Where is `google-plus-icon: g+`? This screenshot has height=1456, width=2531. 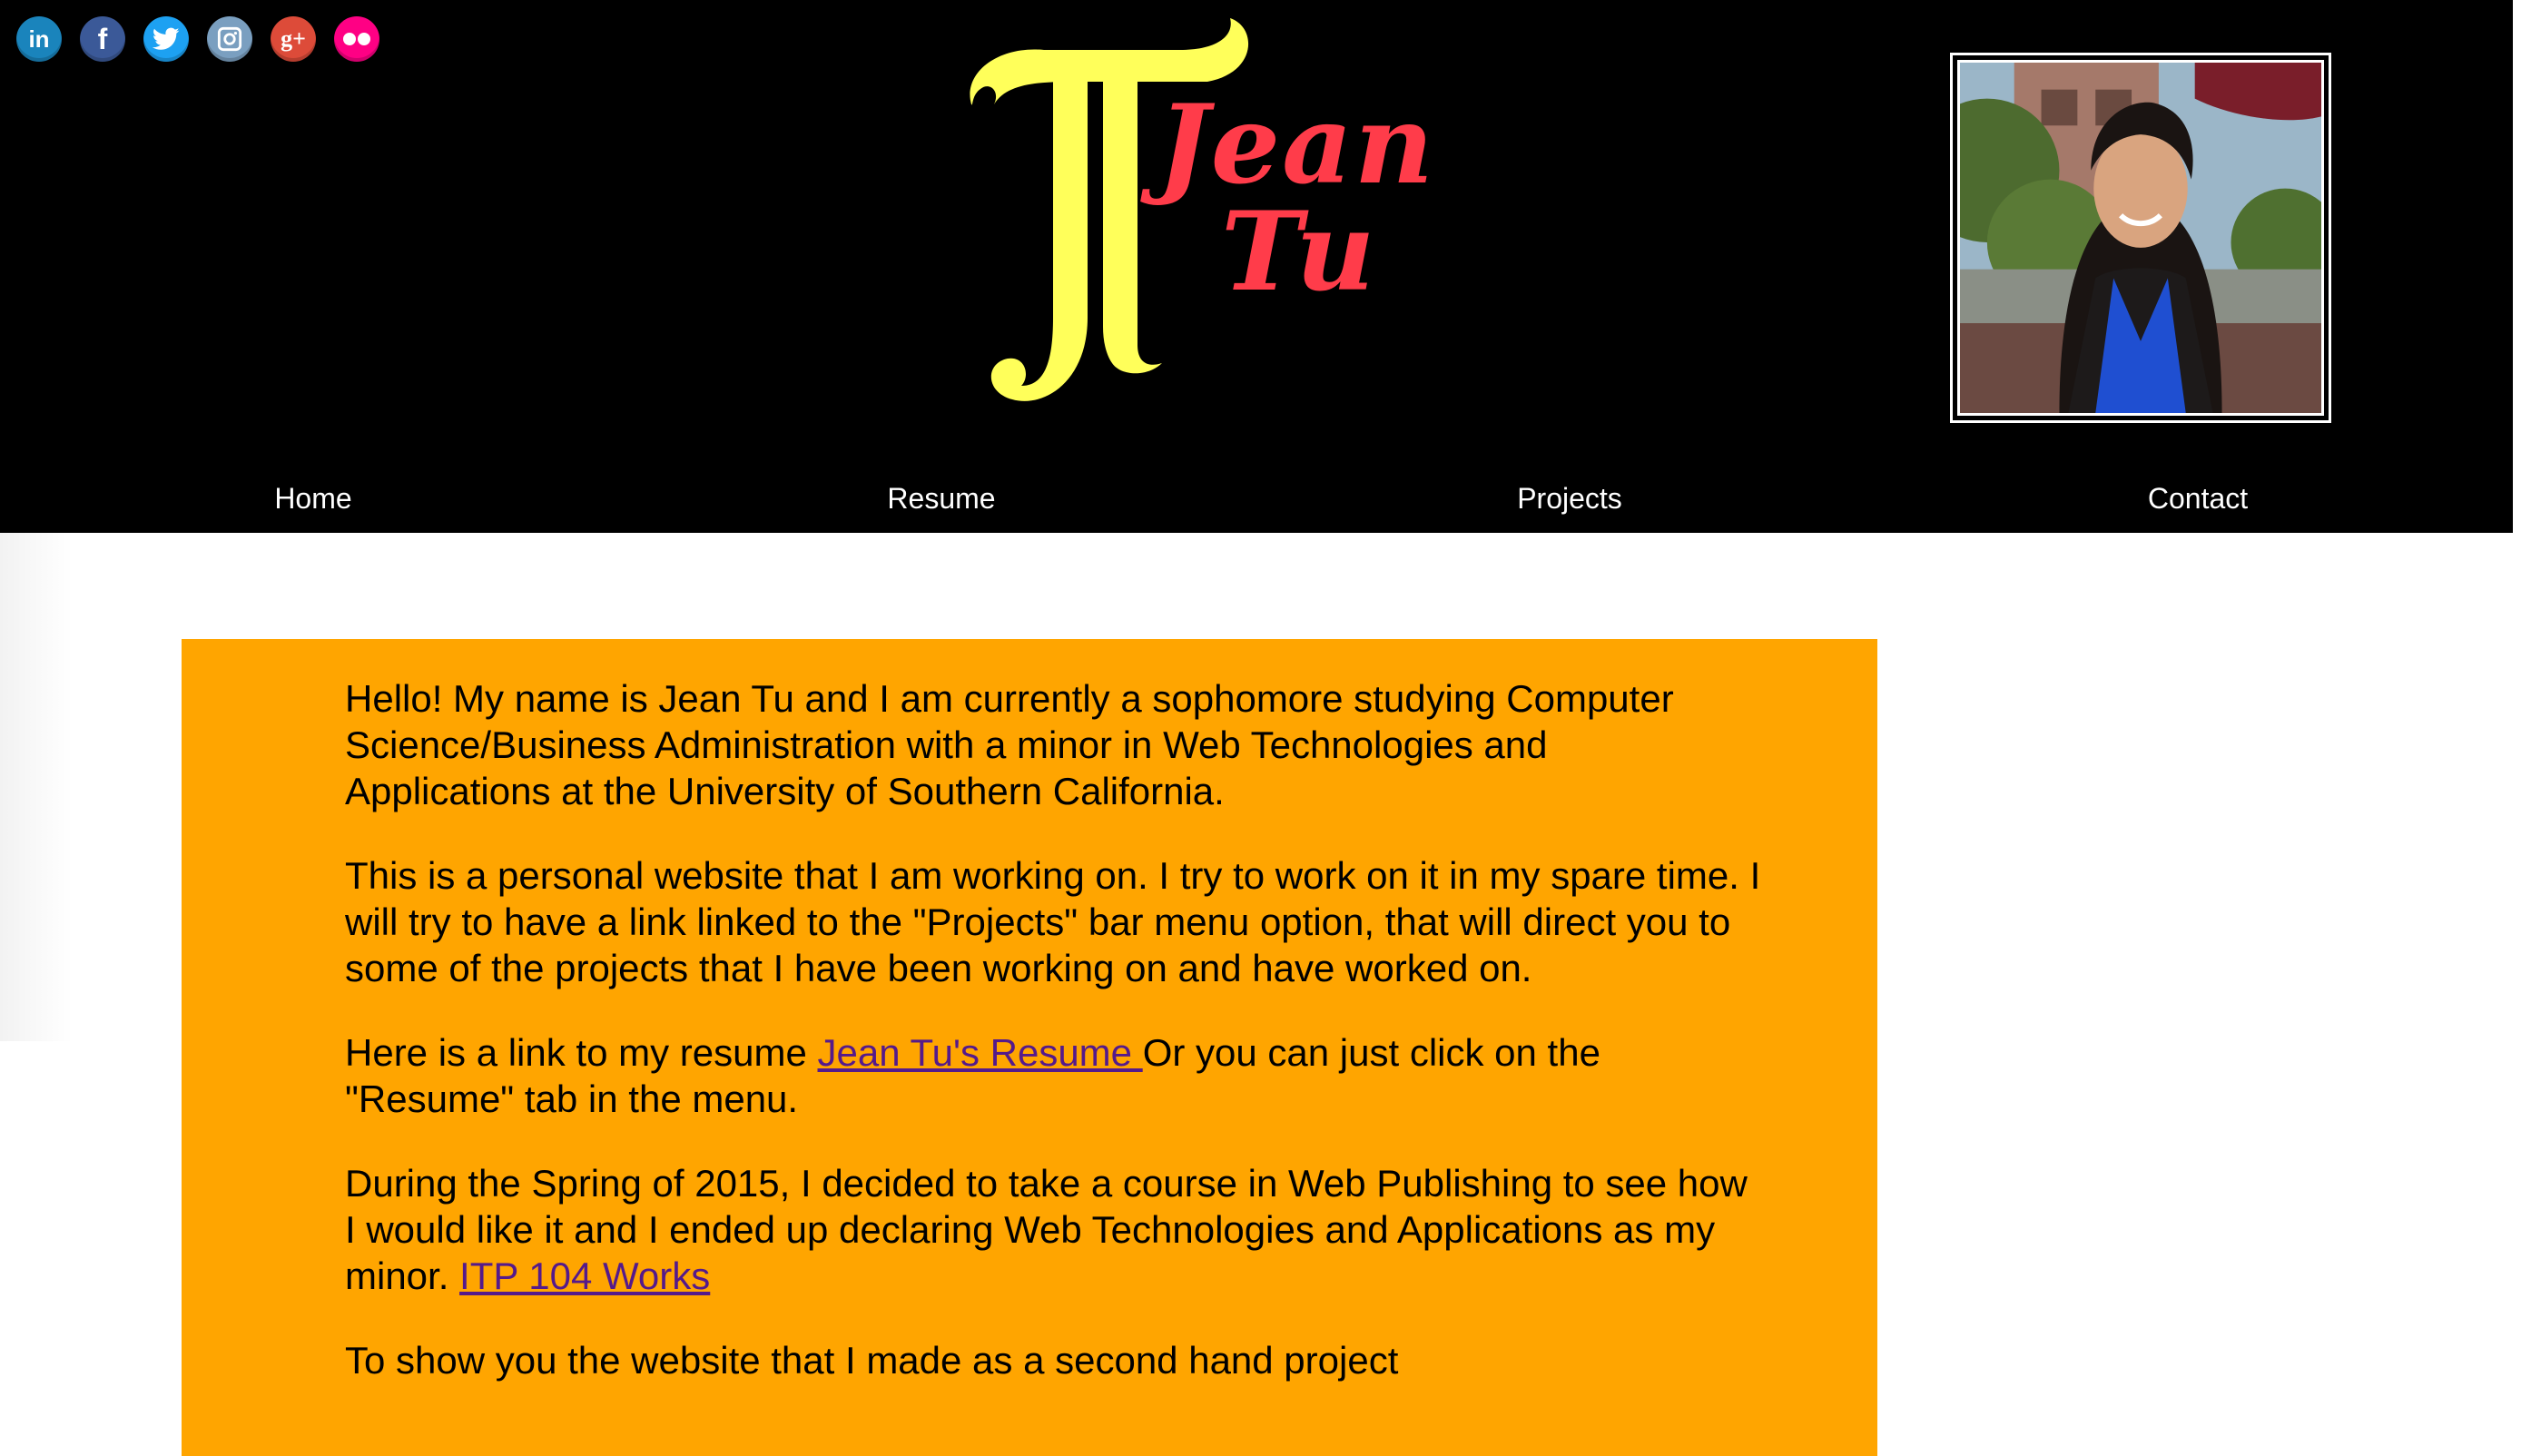
google-plus-icon: g+ is located at coordinates (293, 39).